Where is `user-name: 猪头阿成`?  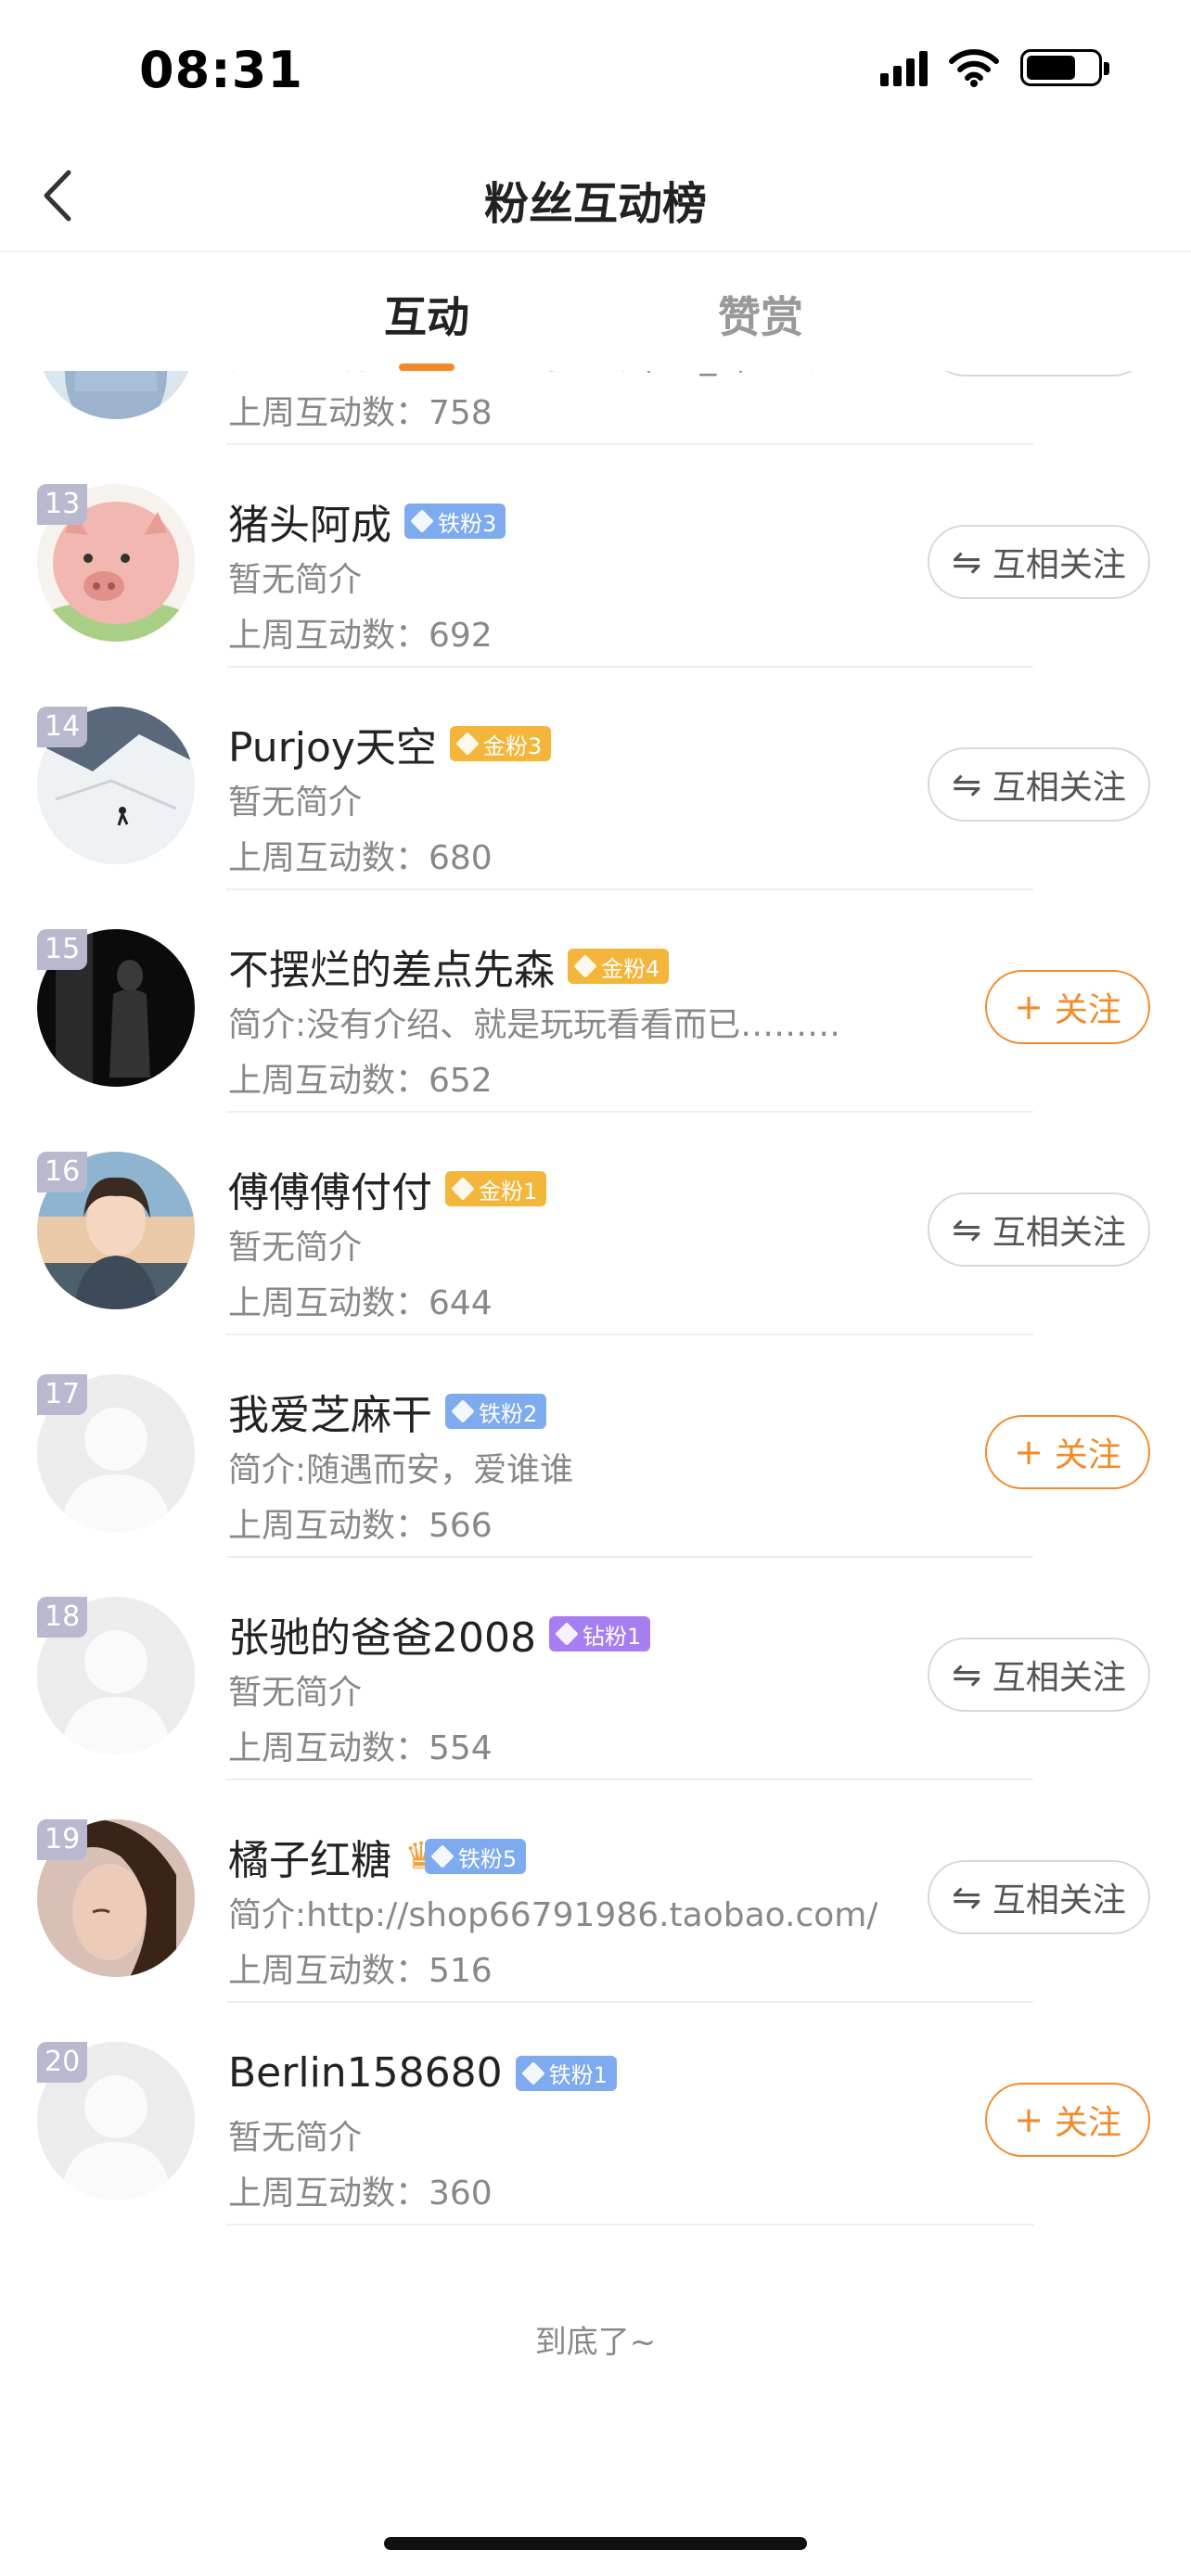
user-name: 猪头阿成 is located at coordinates (309, 521).